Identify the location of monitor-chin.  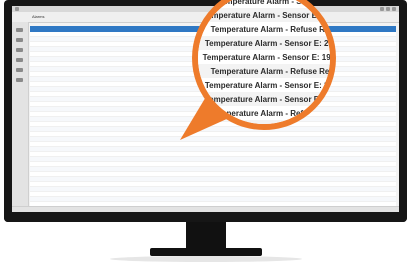
(205, 217).